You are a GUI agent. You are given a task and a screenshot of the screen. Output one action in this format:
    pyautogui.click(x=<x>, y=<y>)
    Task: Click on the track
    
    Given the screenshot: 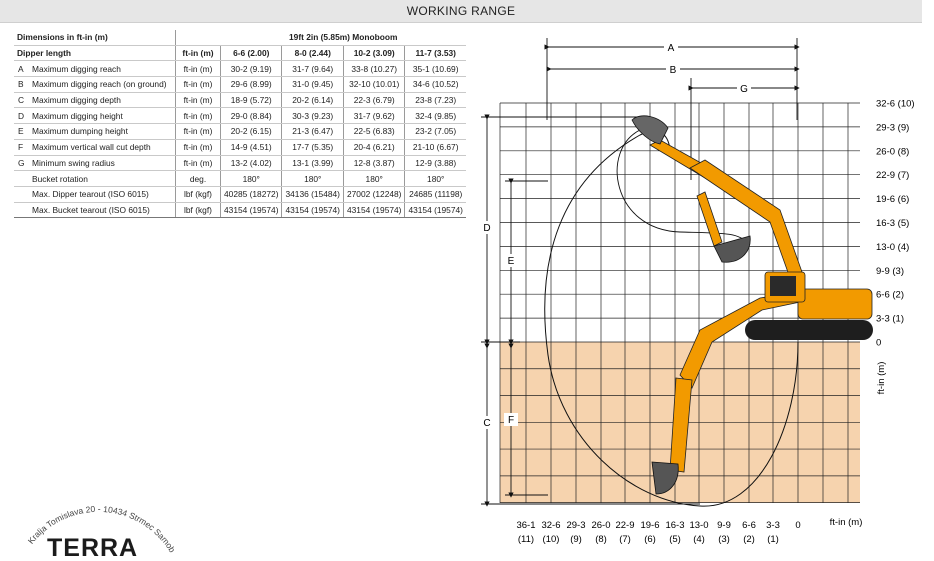 What is the action you would take?
    pyautogui.click(x=809, y=330)
    